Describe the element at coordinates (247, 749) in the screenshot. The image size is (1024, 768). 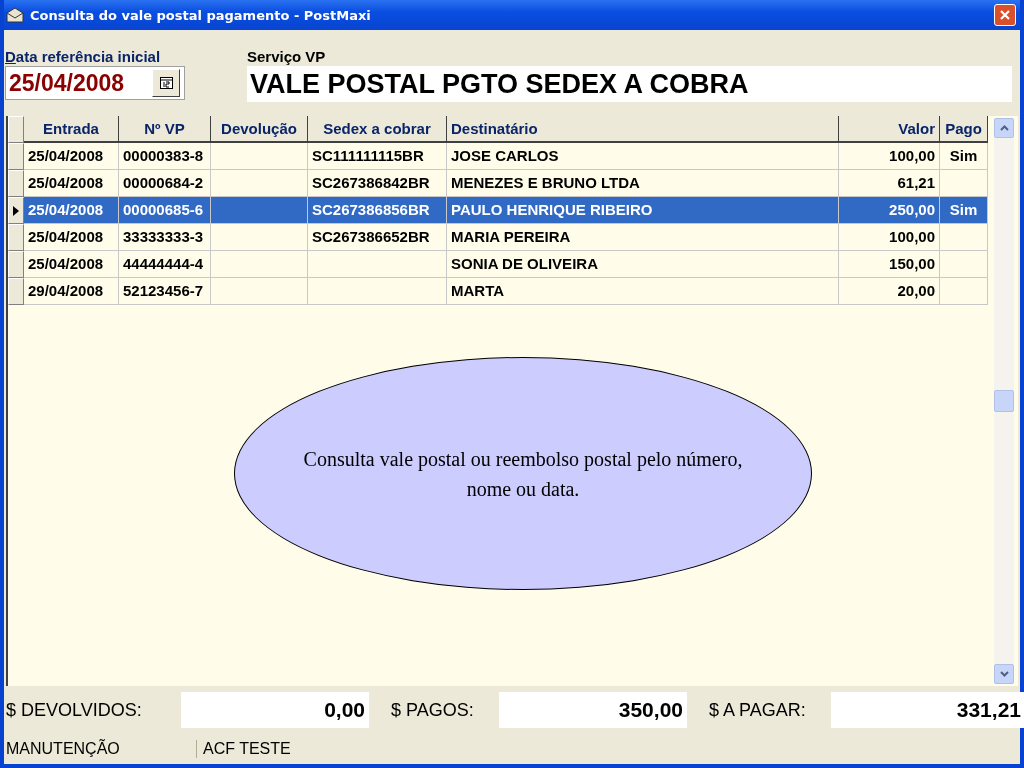
I see `status-text: ACF TESTE` at that location.